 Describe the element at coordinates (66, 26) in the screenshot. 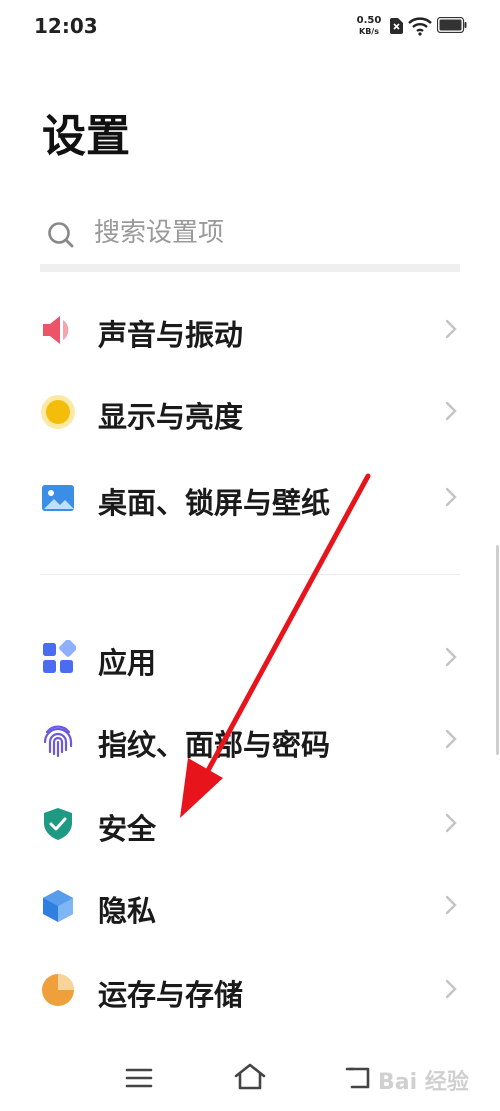

I see `status-time: 12:03` at that location.